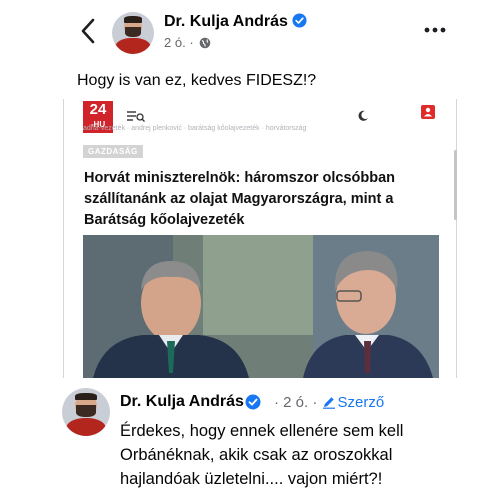  I want to click on author-badge: Szerző, so click(353, 402).